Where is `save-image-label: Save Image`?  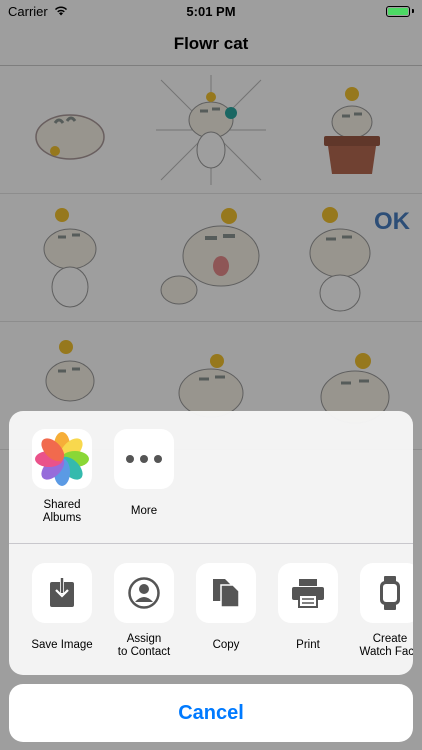 save-image-label: Save Image is located at coordinates (62, 645).